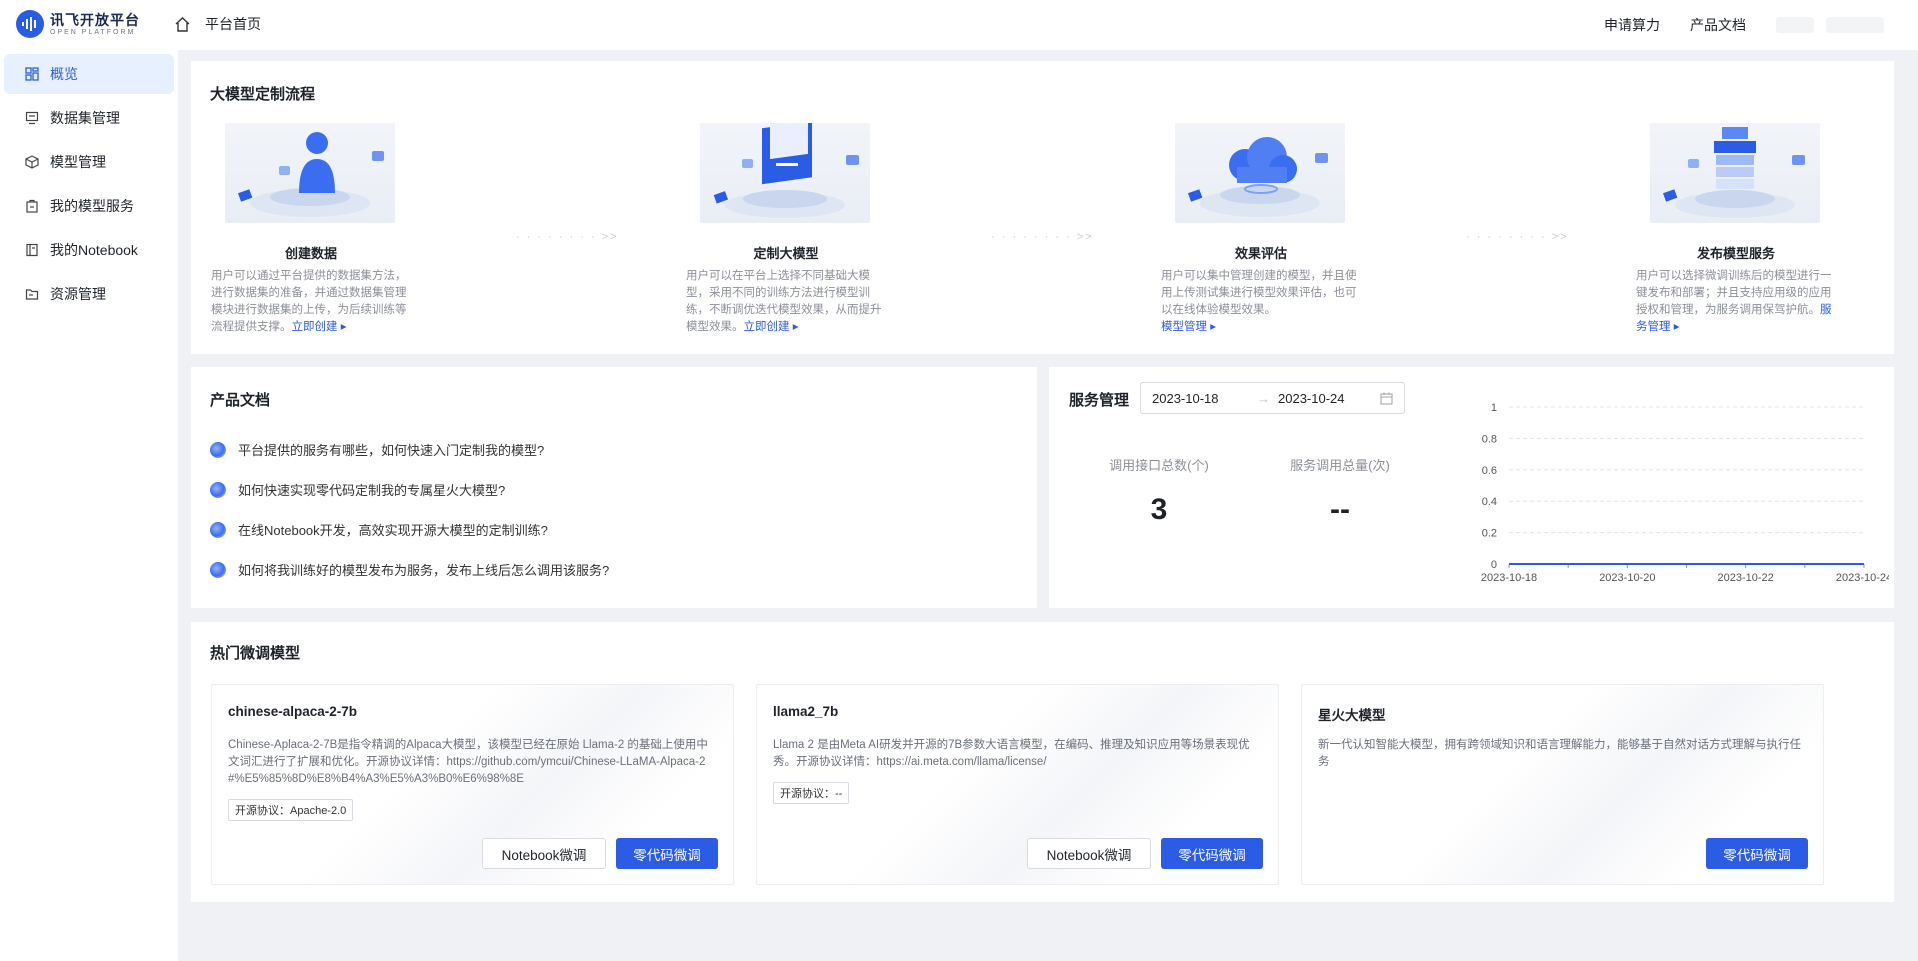 The height and width of the screenshot is (961, 1918). Describe the element at coordinates (811, 793) in the screenshot. I see `license-tag: 开源协议：--` at that location.